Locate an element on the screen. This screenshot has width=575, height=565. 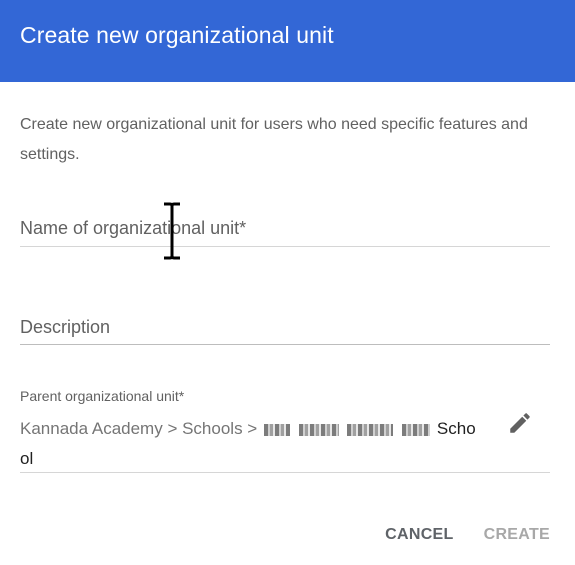
parent-path-suffix: Scho is located at coordinates (456, 428).